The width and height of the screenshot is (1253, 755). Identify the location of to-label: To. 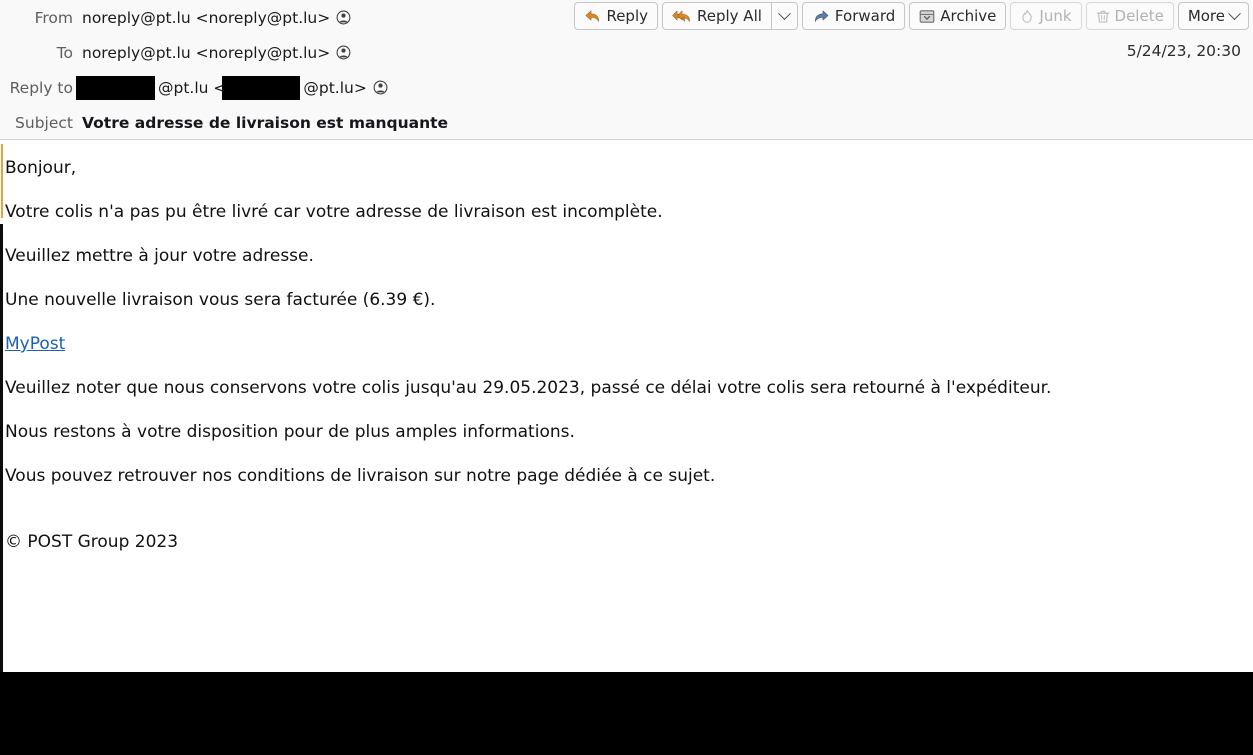
(64, 52).